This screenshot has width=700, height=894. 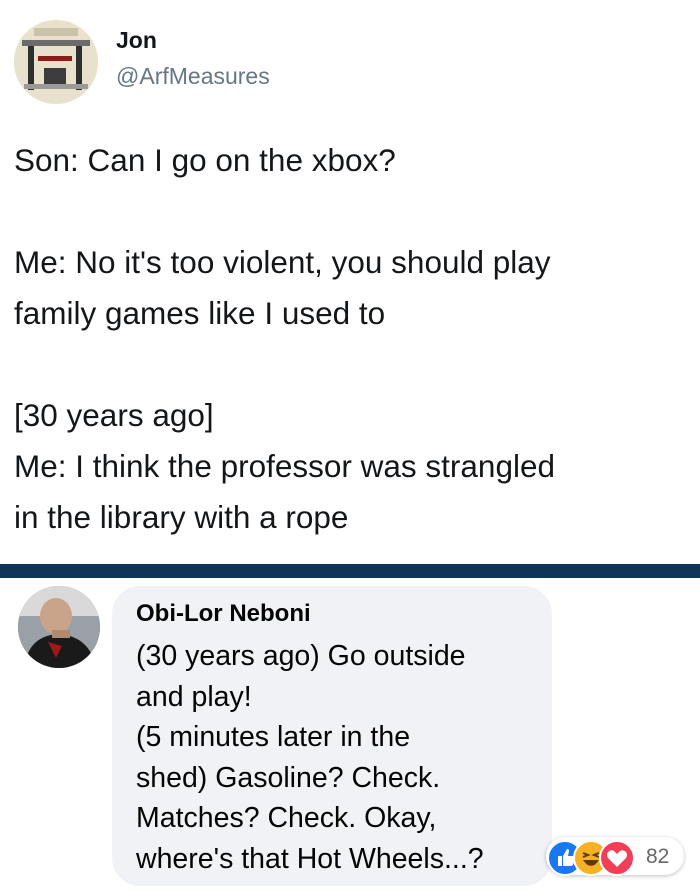 I want to click on tweet-line: in the library with a rope, so click(x=181, y=517).